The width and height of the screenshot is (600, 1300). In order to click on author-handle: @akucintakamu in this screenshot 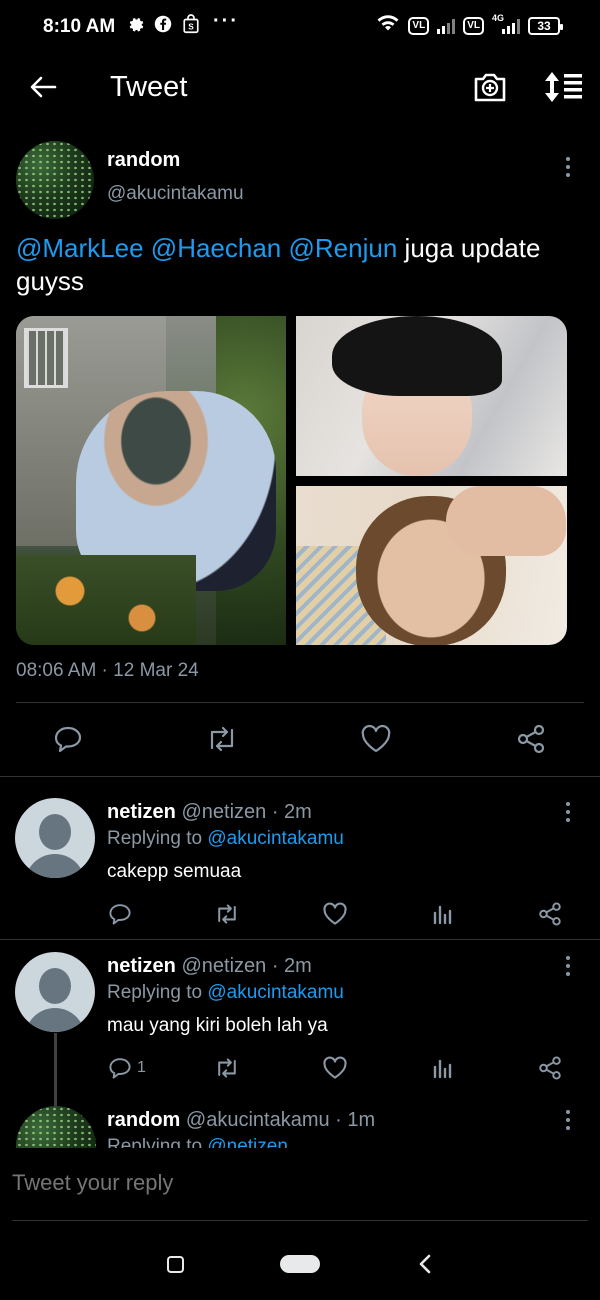, I will do `click(175, 194)`.